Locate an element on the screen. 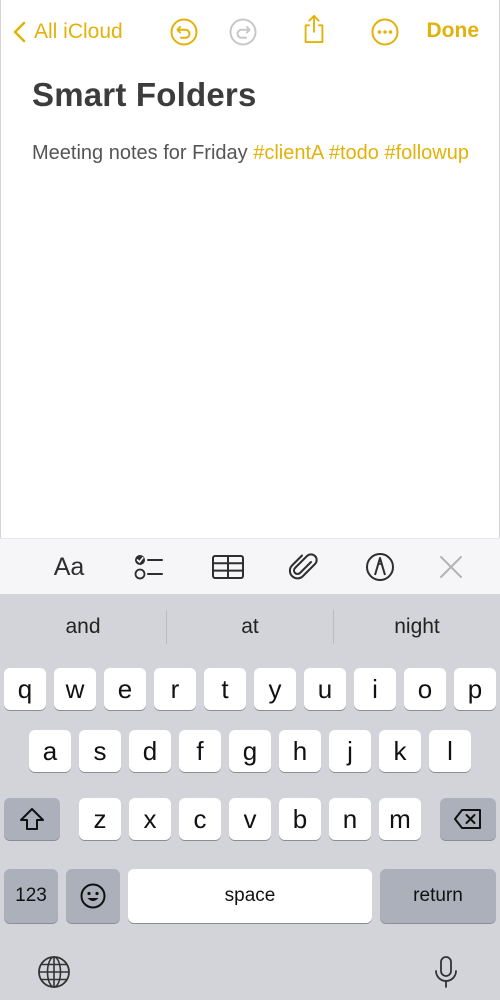 Image resolution: width=500 pixels, height=1000 pixels. key-m: m is located at coordinates (400, 819).